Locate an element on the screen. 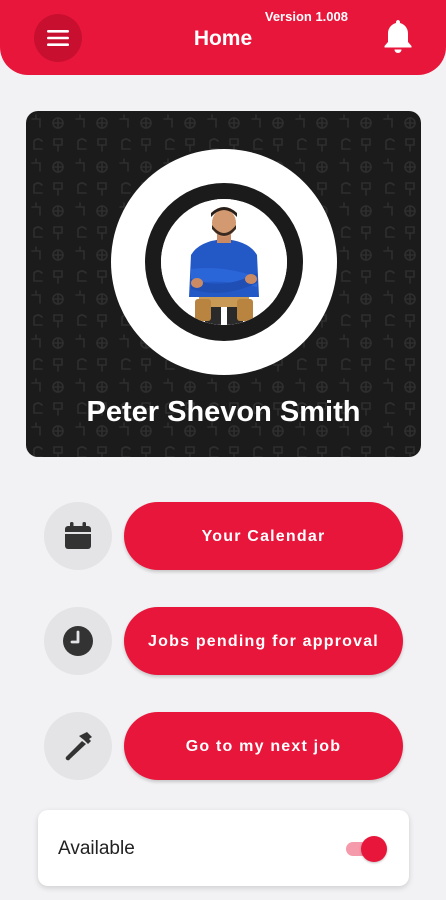 Image resolution: width=446 pixels, height=900 pixels. toggle-thumb is located at coordinates (374, 849).